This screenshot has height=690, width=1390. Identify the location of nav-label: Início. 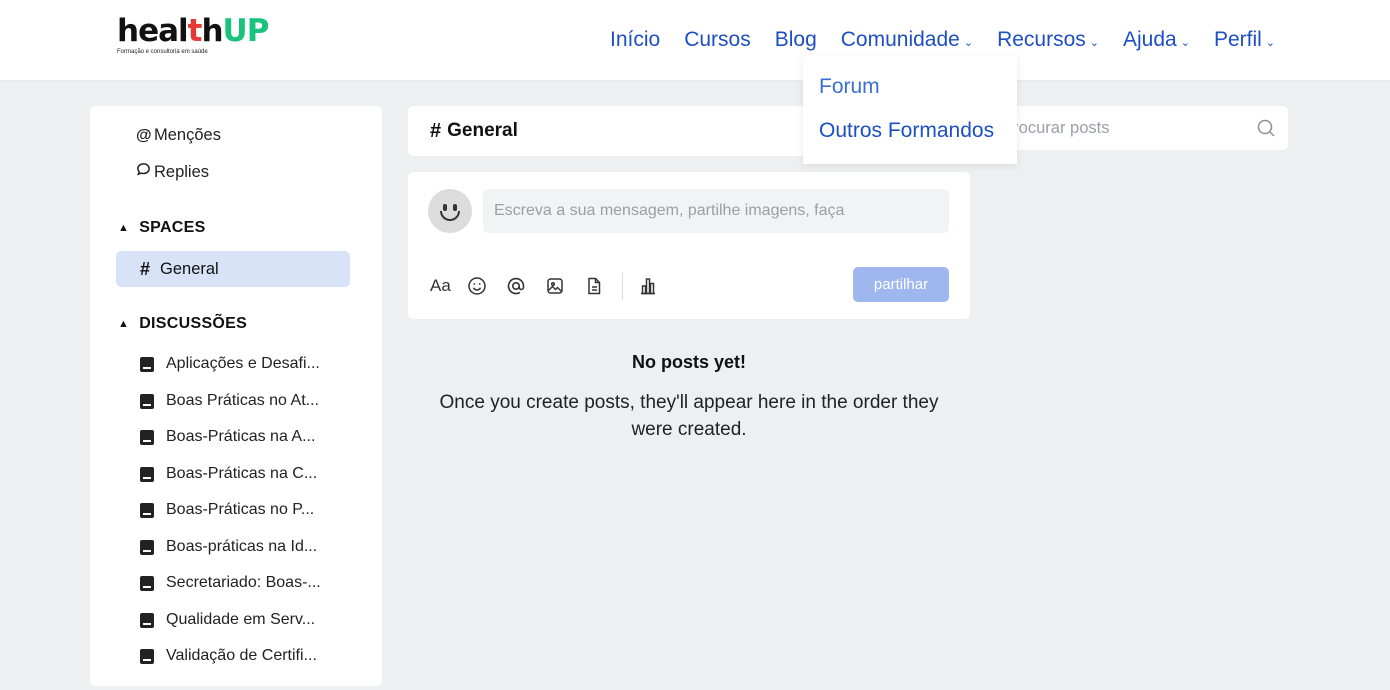
(635, 39).